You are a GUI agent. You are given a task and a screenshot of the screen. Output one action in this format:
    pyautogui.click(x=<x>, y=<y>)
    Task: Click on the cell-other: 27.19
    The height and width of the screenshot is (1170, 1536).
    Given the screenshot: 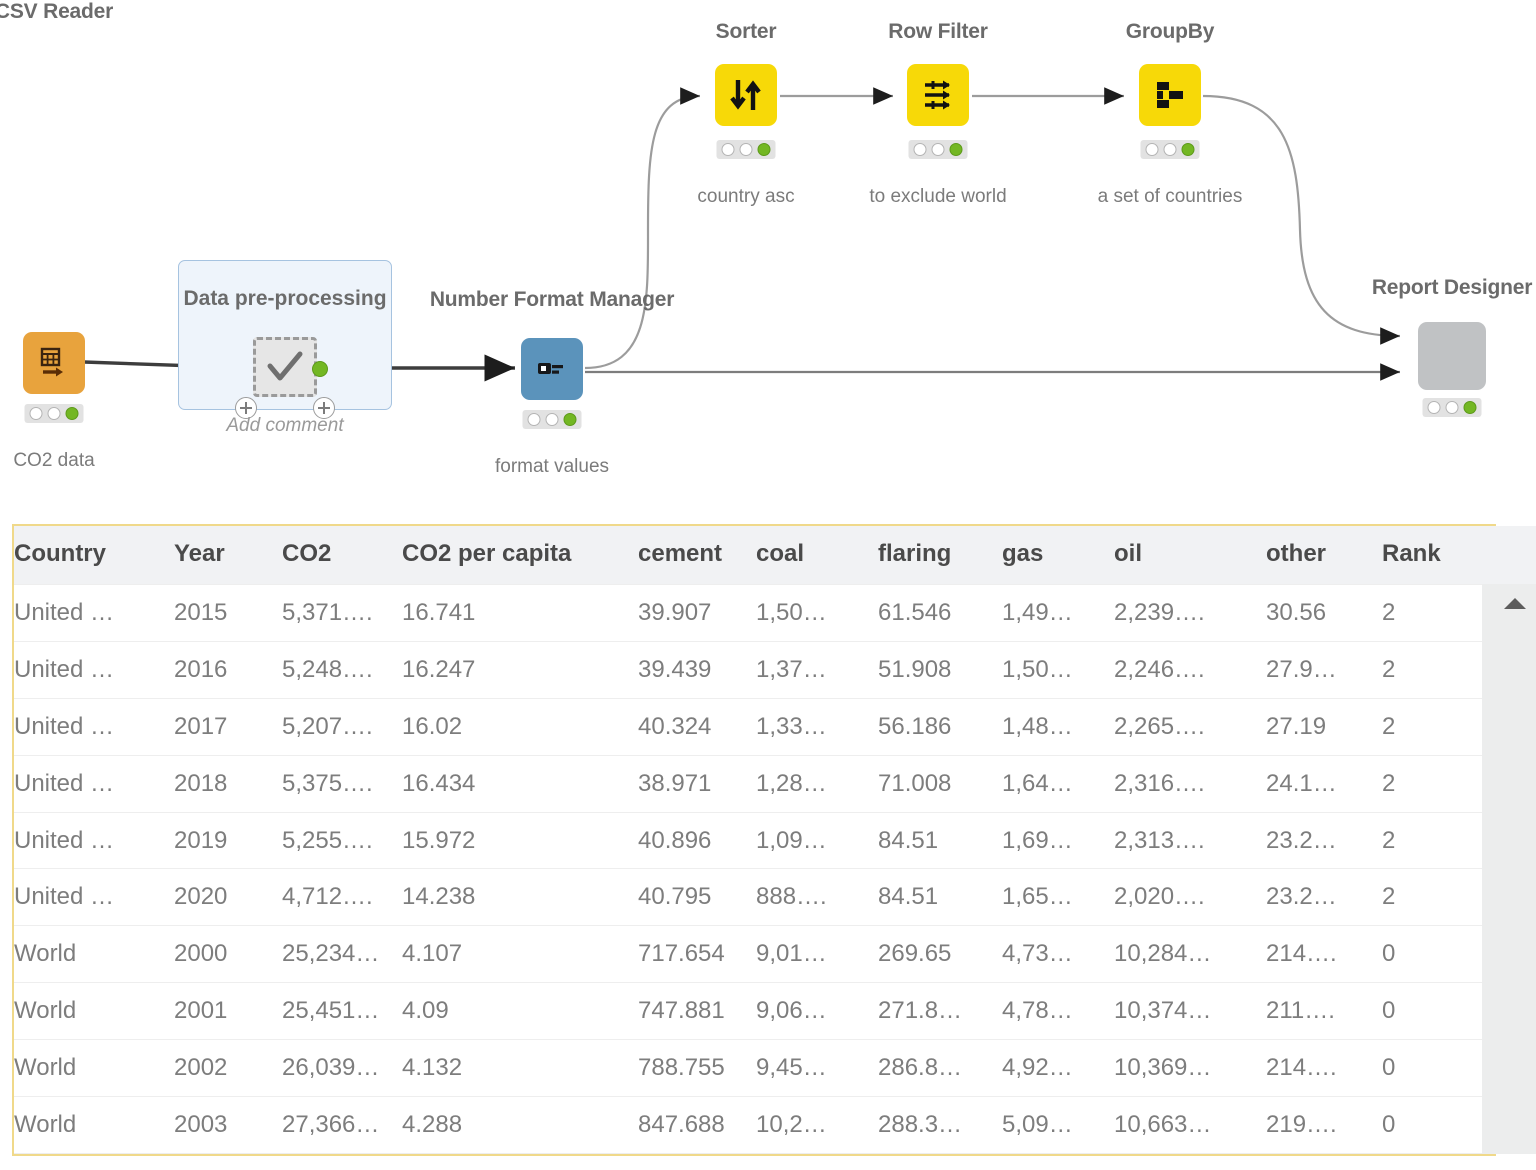 What is the action you would take?
    pyautogui.click(x=1324, y=727)
    